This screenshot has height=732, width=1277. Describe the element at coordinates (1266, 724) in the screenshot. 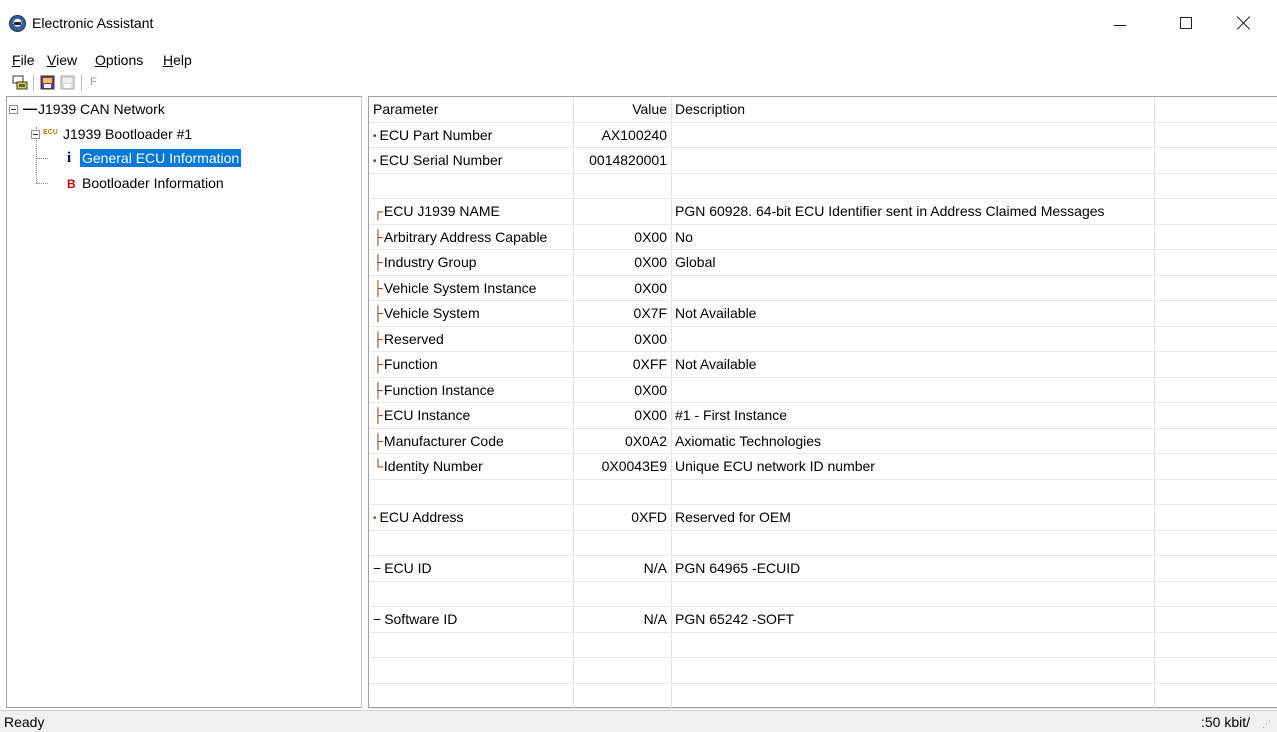

I see `resize-grip-icon: ⋰` at that location.